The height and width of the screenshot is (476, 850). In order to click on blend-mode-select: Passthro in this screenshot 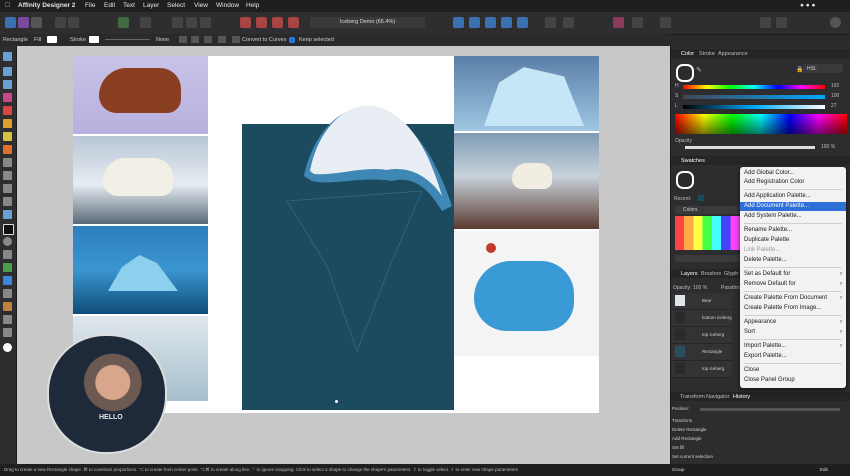, I will do `click(731, 288)`.